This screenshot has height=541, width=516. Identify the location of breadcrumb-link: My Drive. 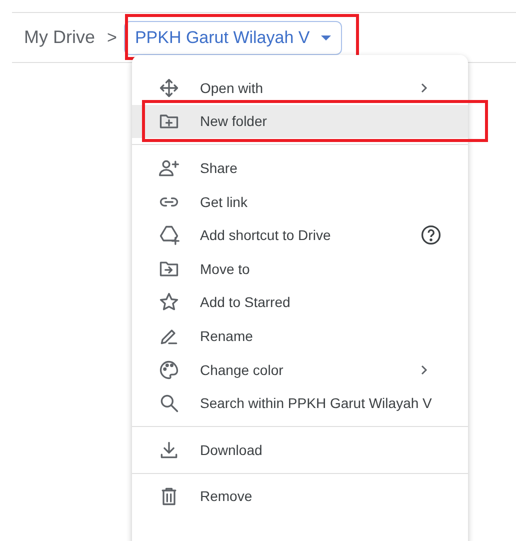
(59, 37).